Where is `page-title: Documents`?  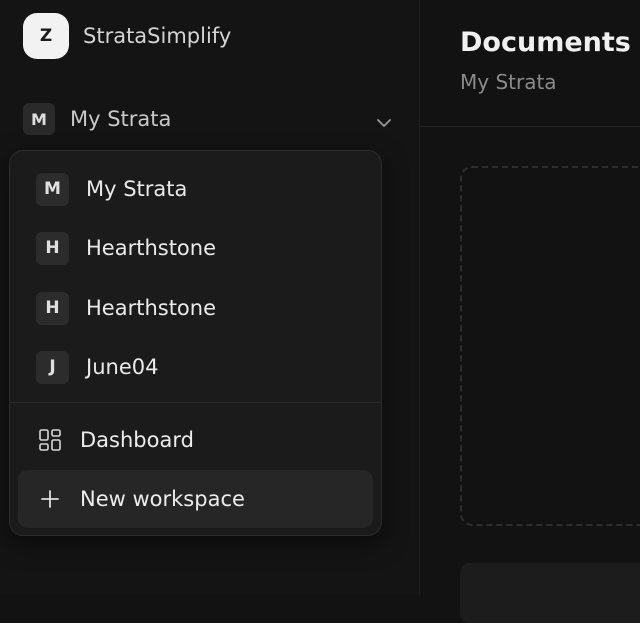 page-title: Documents is located at coordinates (545, 42).